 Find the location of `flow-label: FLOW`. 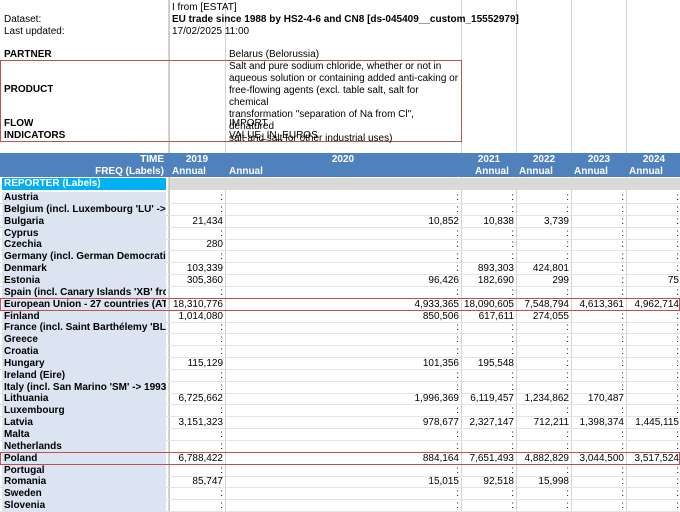

flow-label: FLOW is located at coordinates (19, 123).